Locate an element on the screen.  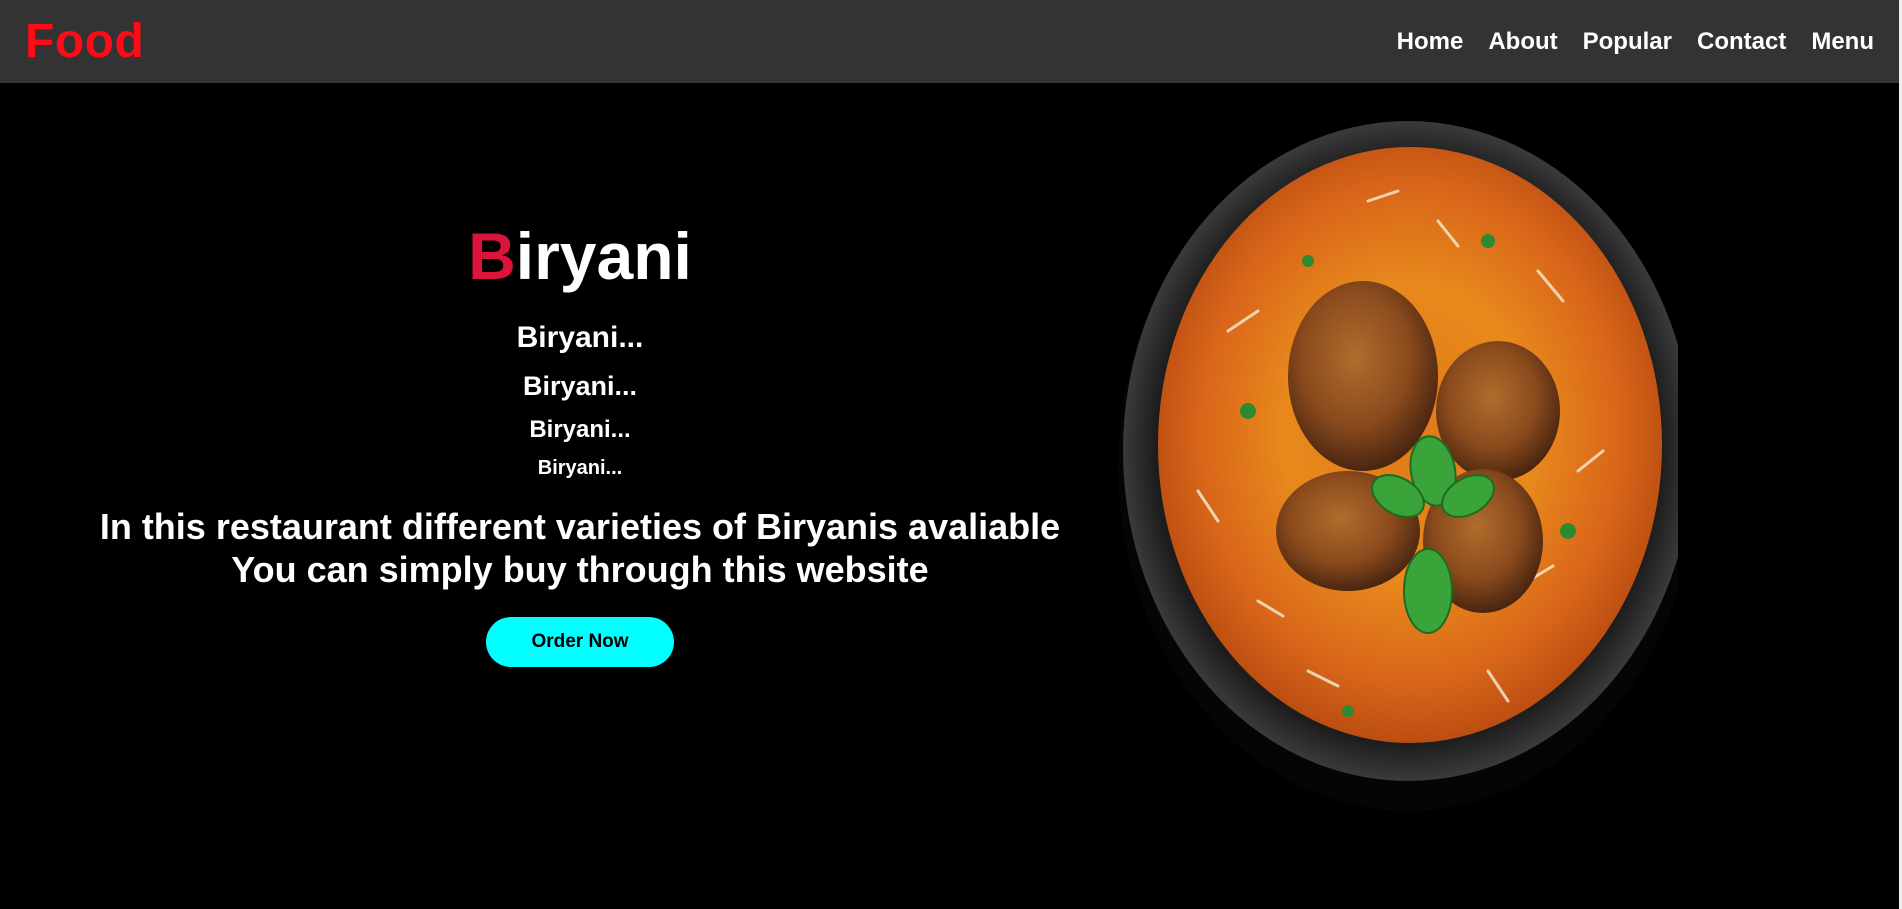
navbar: Food Home About Popular Contact Menu is located at coordinates (949, 41).